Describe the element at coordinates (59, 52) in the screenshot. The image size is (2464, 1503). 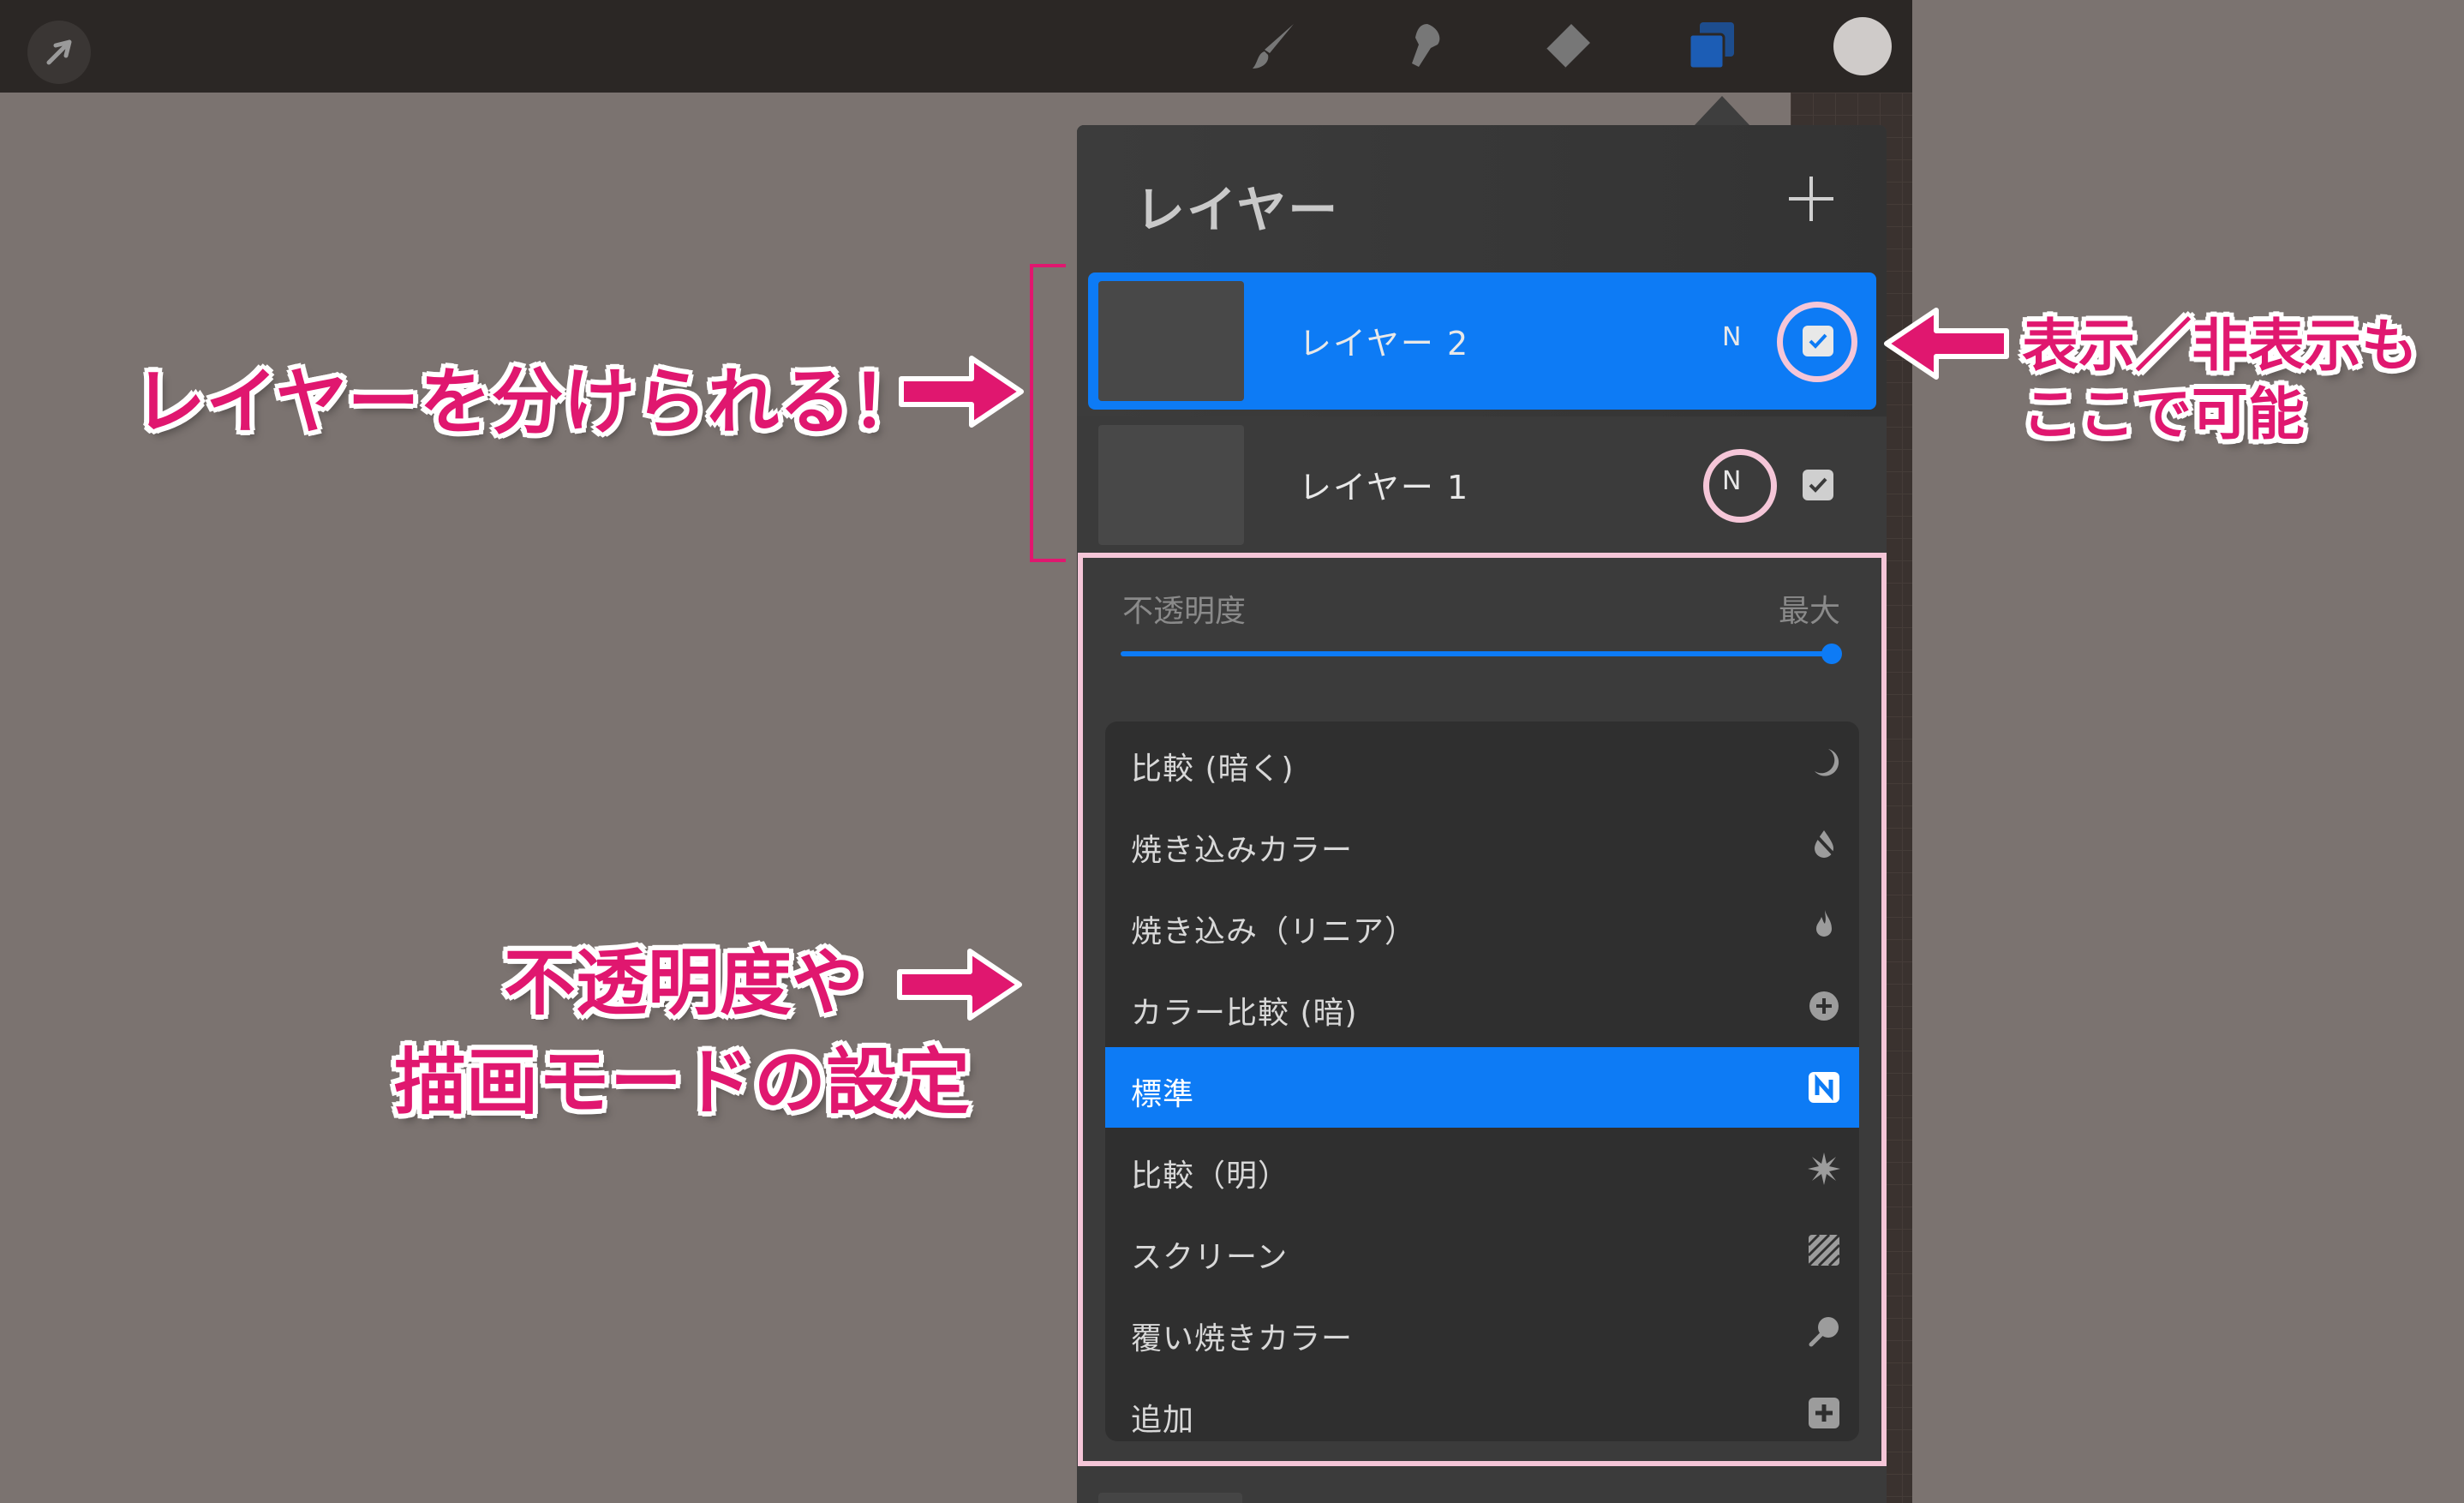
I see `actions-icon` at that location.